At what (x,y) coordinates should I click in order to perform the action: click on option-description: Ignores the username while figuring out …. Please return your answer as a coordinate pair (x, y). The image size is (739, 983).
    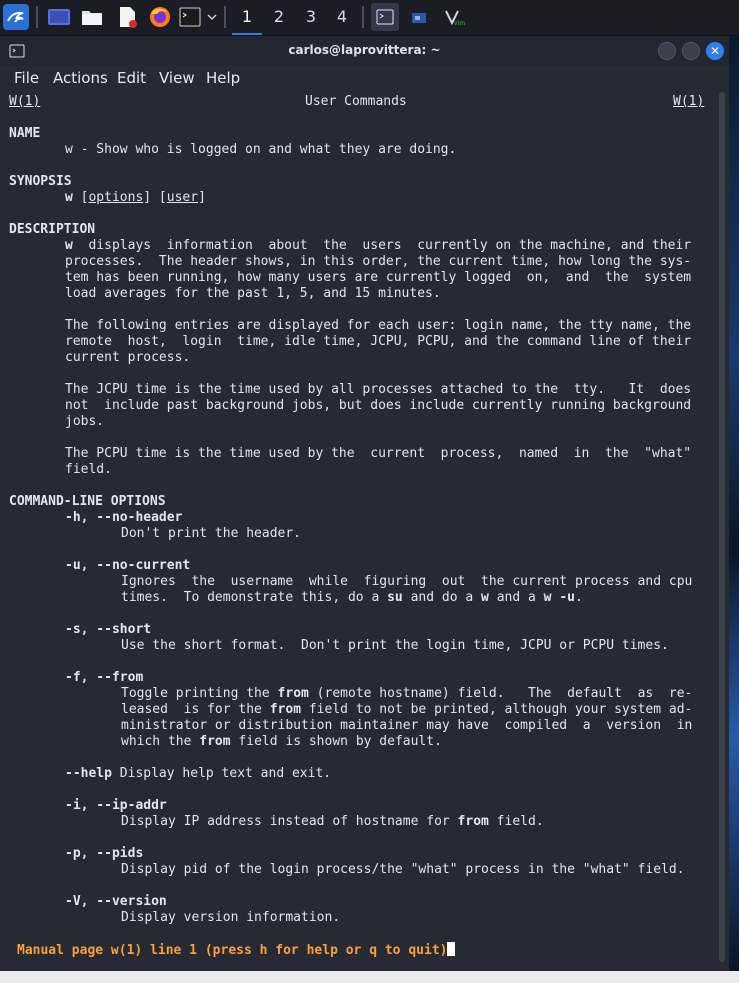
    Looking at the image, I should click on (407, 581).